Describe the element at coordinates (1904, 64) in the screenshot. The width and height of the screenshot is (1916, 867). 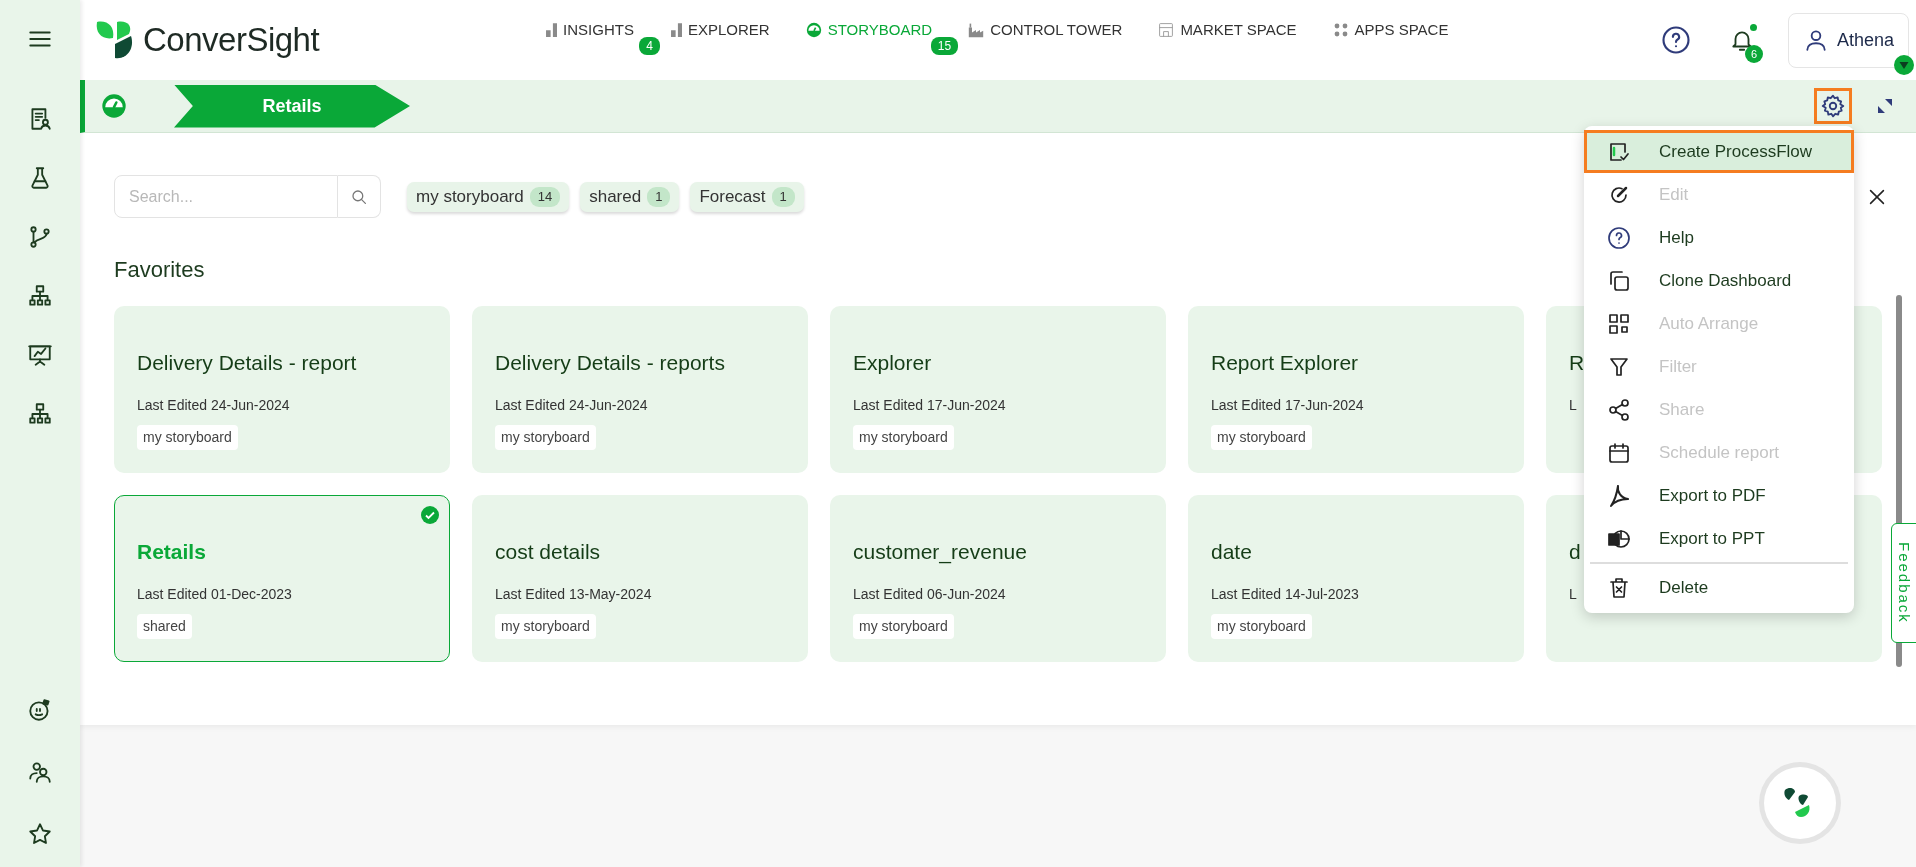
I see `dropdown-icon` at that location.